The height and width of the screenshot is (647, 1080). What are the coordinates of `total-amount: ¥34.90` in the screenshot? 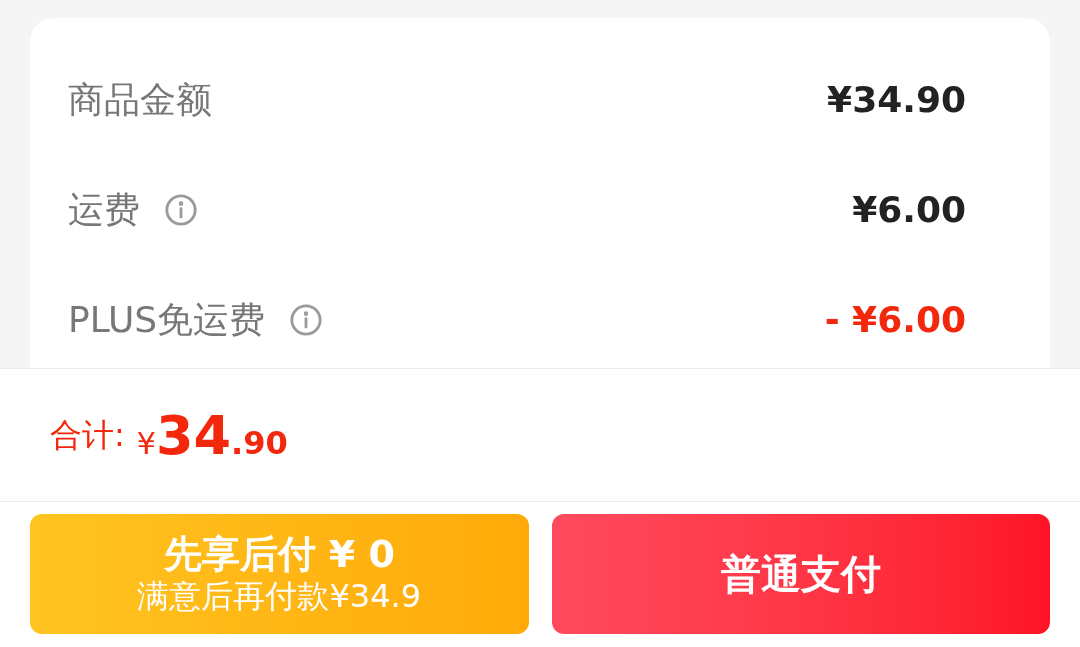 It's located at (212, 435).